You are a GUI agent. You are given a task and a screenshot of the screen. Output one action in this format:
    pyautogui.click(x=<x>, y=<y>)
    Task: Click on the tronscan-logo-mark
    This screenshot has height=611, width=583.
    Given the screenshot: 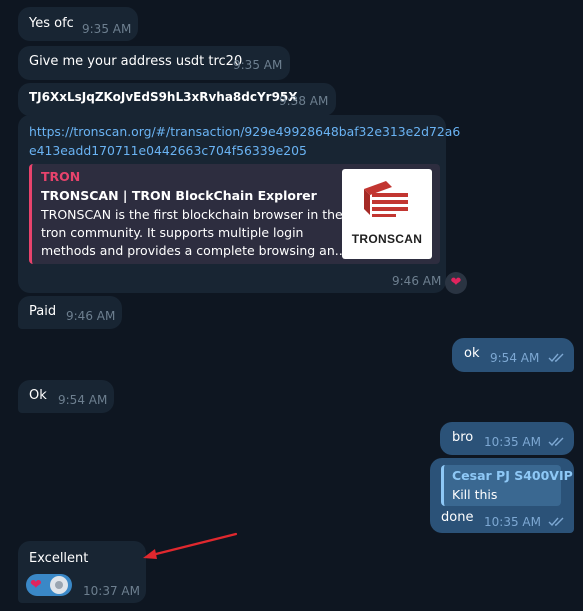 What is the action you would take?
    pyautogui.click(x=386, y=199)
    